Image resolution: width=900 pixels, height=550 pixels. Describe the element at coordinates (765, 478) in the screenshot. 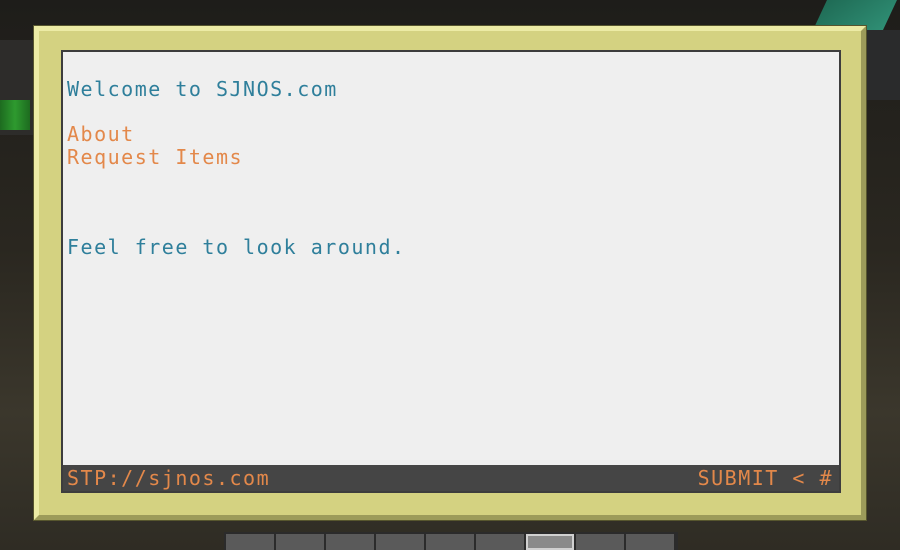

I see `submit-button: SUBMIT < #` at that location.